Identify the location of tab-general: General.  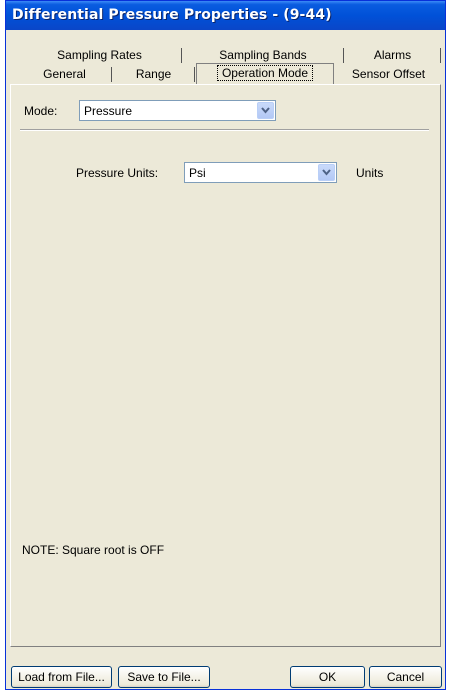
(64, 74).